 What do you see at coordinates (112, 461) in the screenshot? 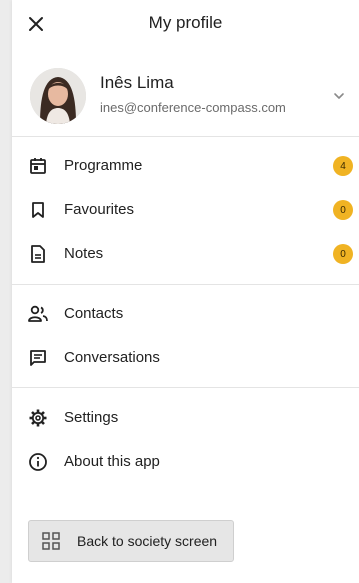
I see `menu-label: About this app` at bounding box center [112, 461].